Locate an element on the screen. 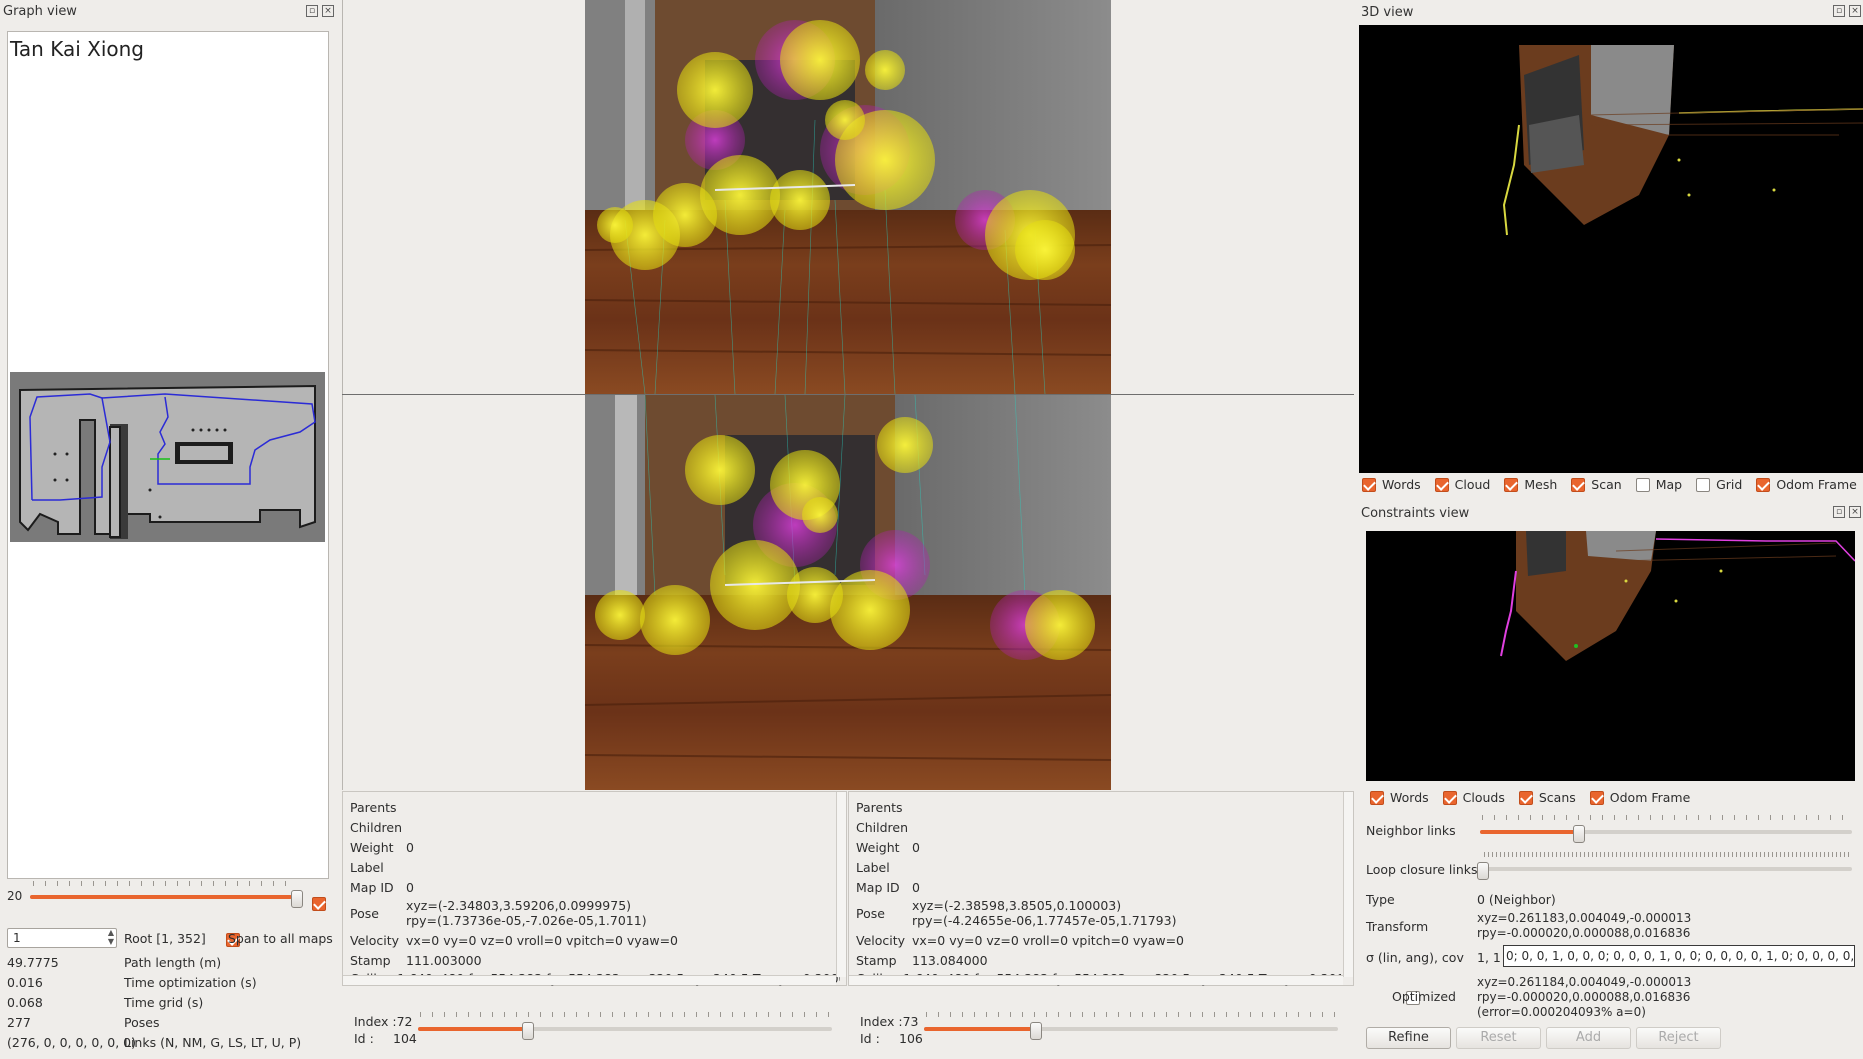  graph-slider-handle is located at coordinates (297, 899).